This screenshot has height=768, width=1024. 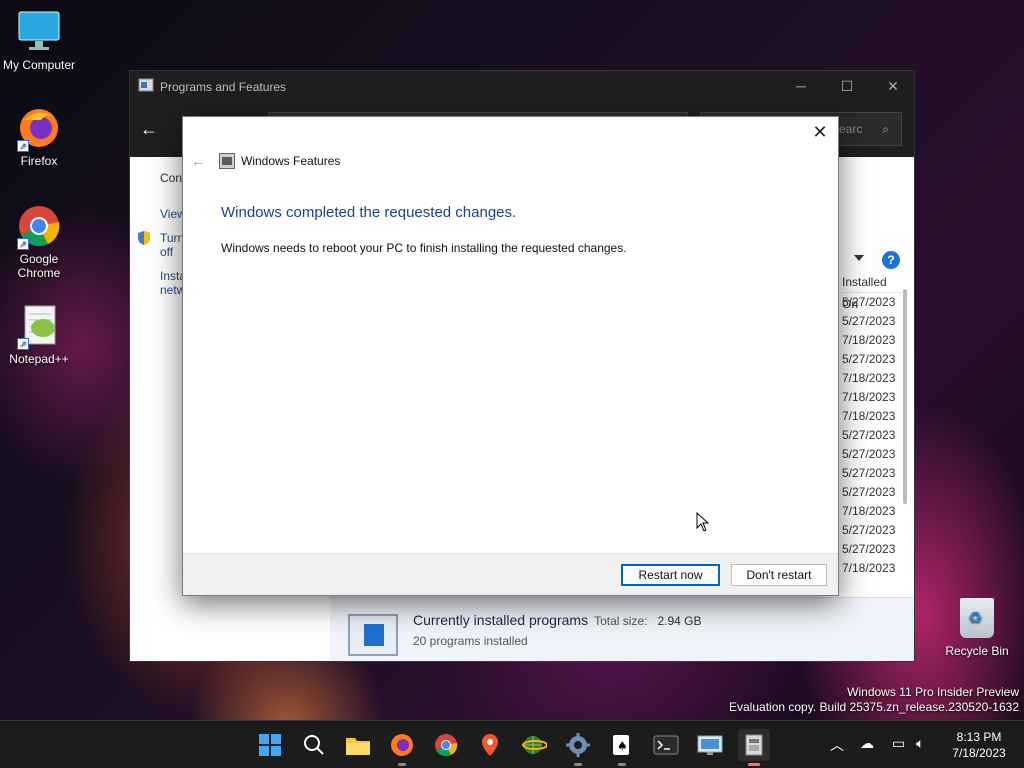 I want to click on restart-now-button: Restart now, so click(x=670, y=575).